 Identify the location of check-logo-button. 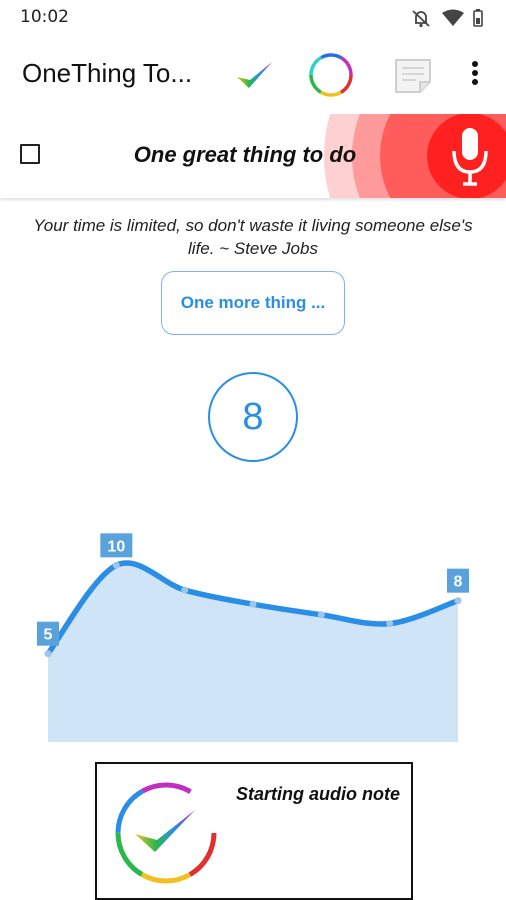
(253, 75).